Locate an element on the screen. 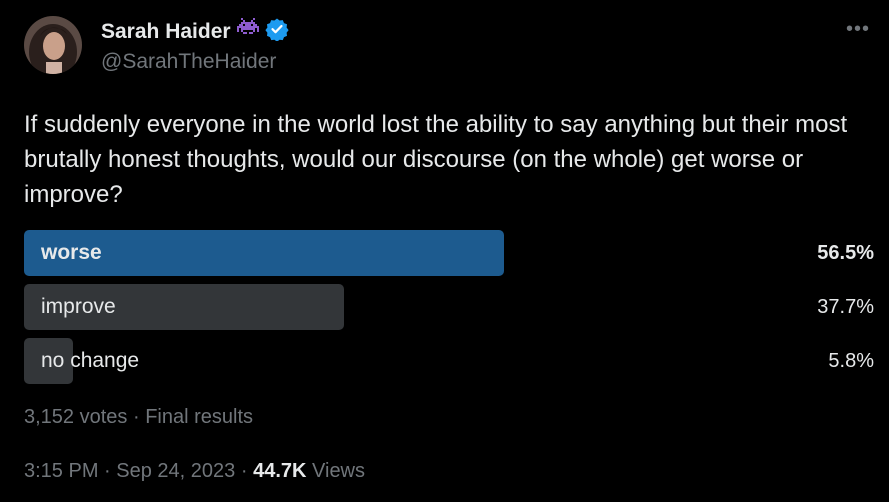 Image resolution: width=889 pixels, height=502 pixels. more-options-icon: ••• is located at coordinates (858, 29).